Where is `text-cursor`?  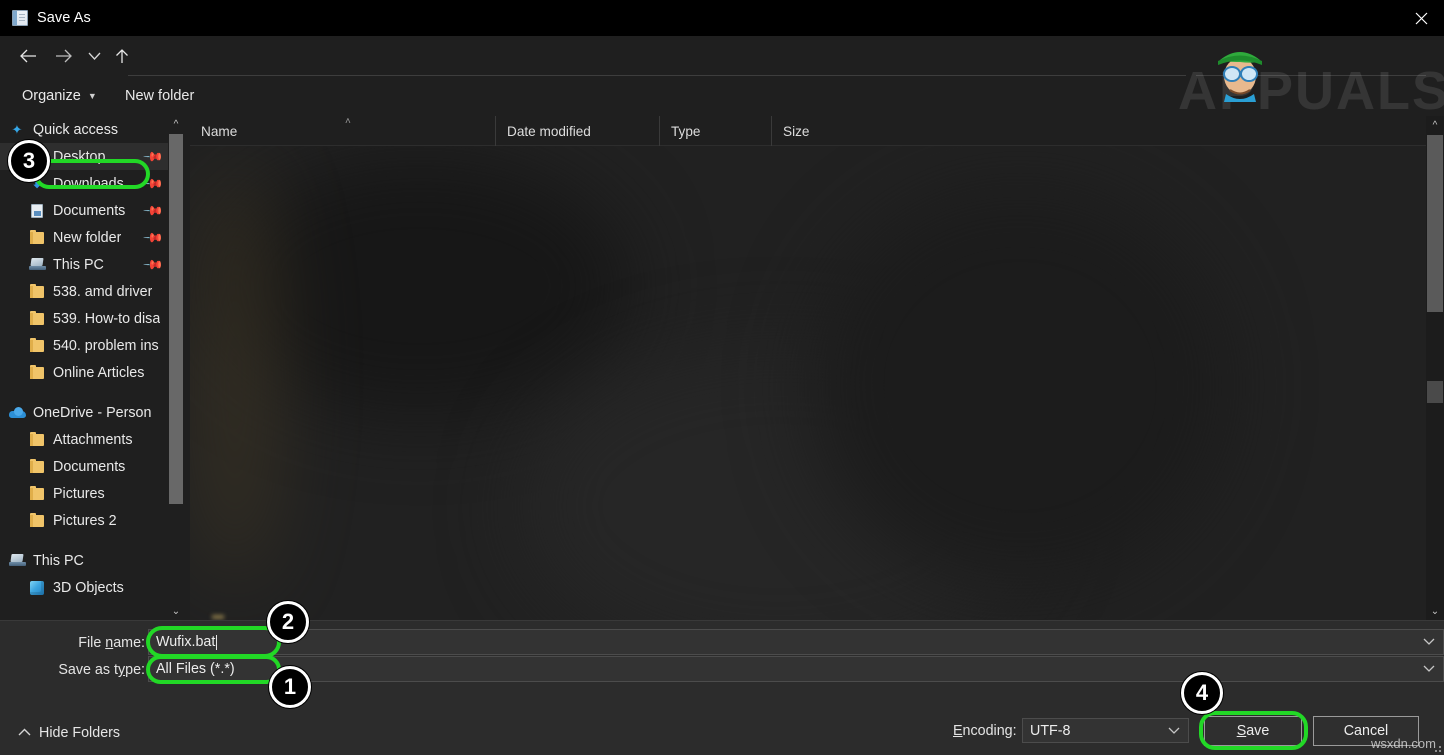 text-cursor is located at coordinates (217, 642).